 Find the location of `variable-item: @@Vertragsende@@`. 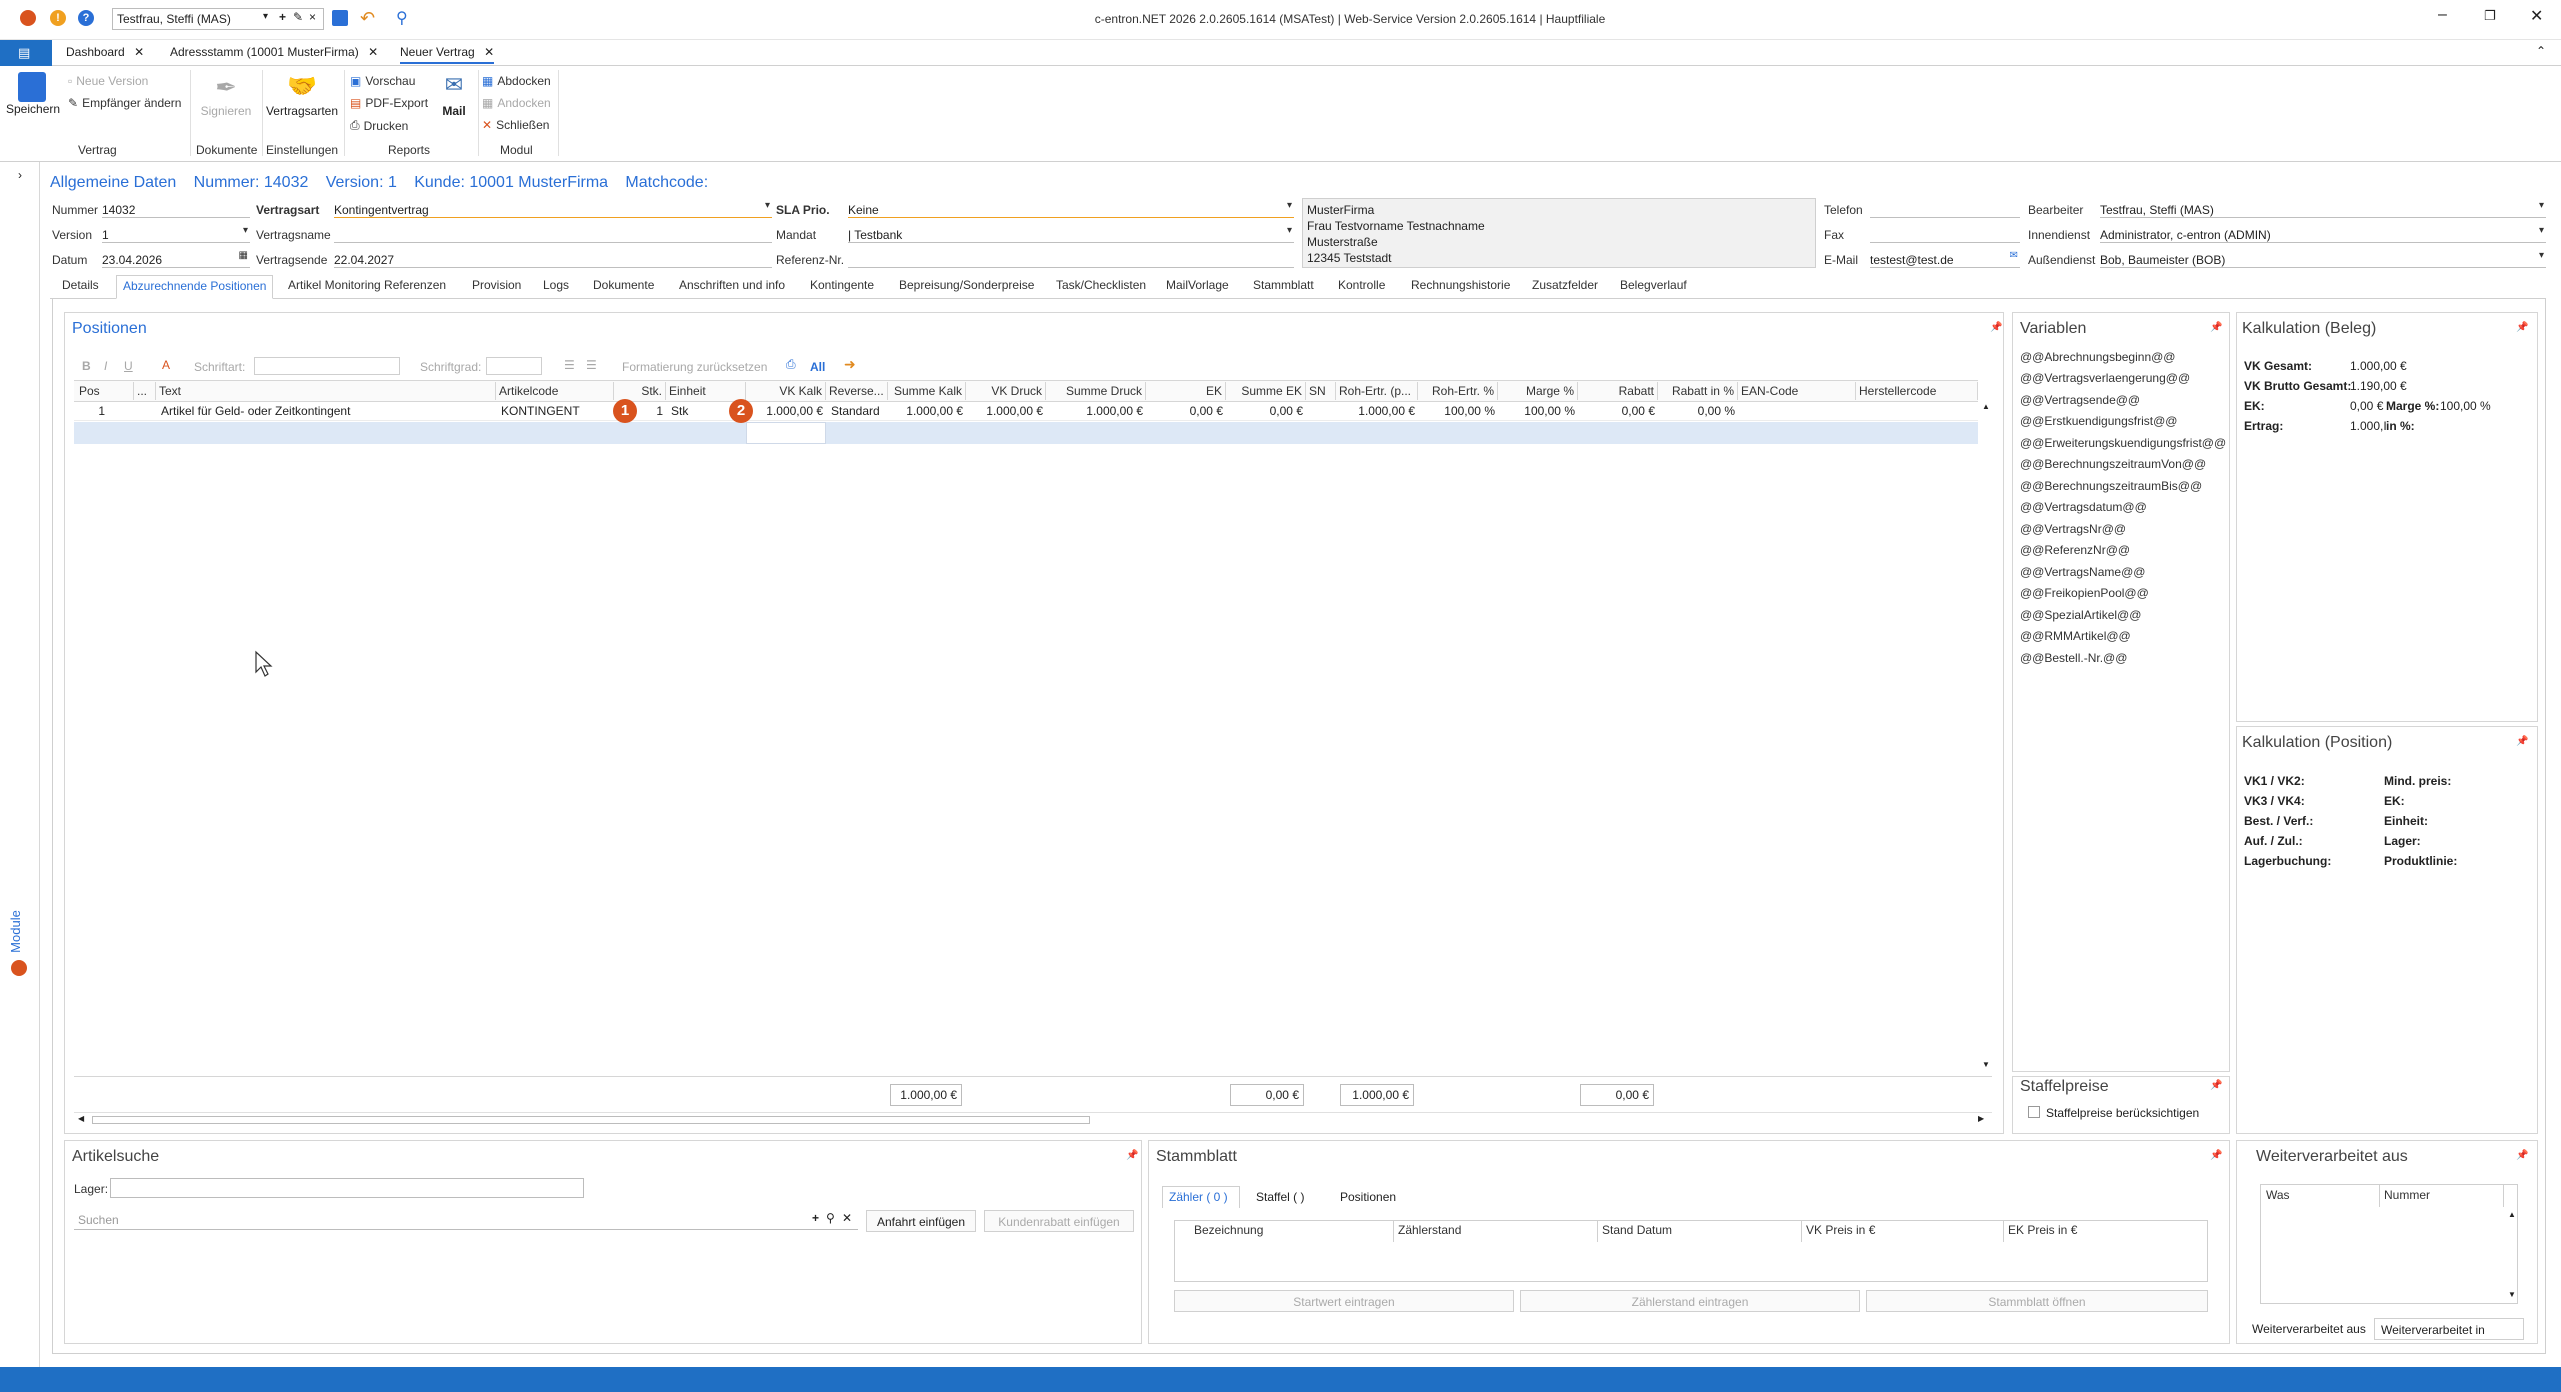

variable-item: @@Vertragsende@@ is located at coordinates (2080, 400).